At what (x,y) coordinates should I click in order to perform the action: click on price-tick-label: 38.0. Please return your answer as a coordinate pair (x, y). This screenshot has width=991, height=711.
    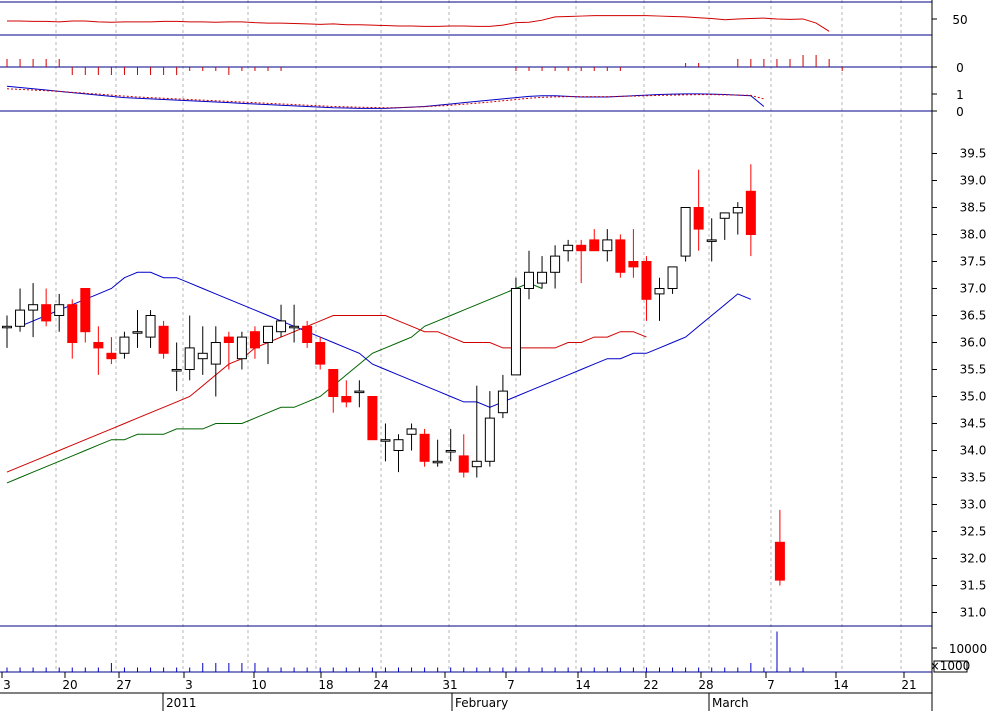
    Looking at the image, I should click on (973, 235).